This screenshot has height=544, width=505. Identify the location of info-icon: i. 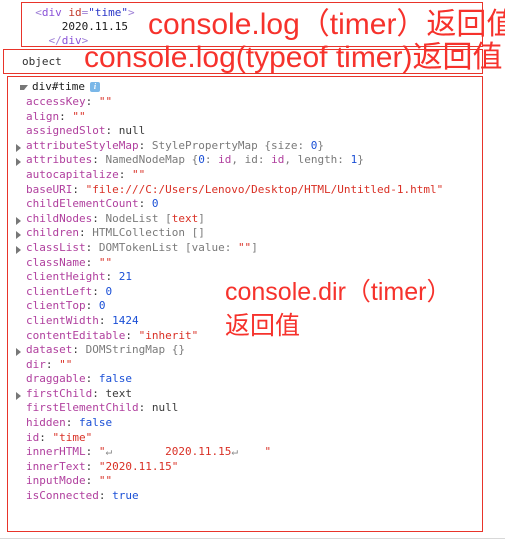
(94, 86).